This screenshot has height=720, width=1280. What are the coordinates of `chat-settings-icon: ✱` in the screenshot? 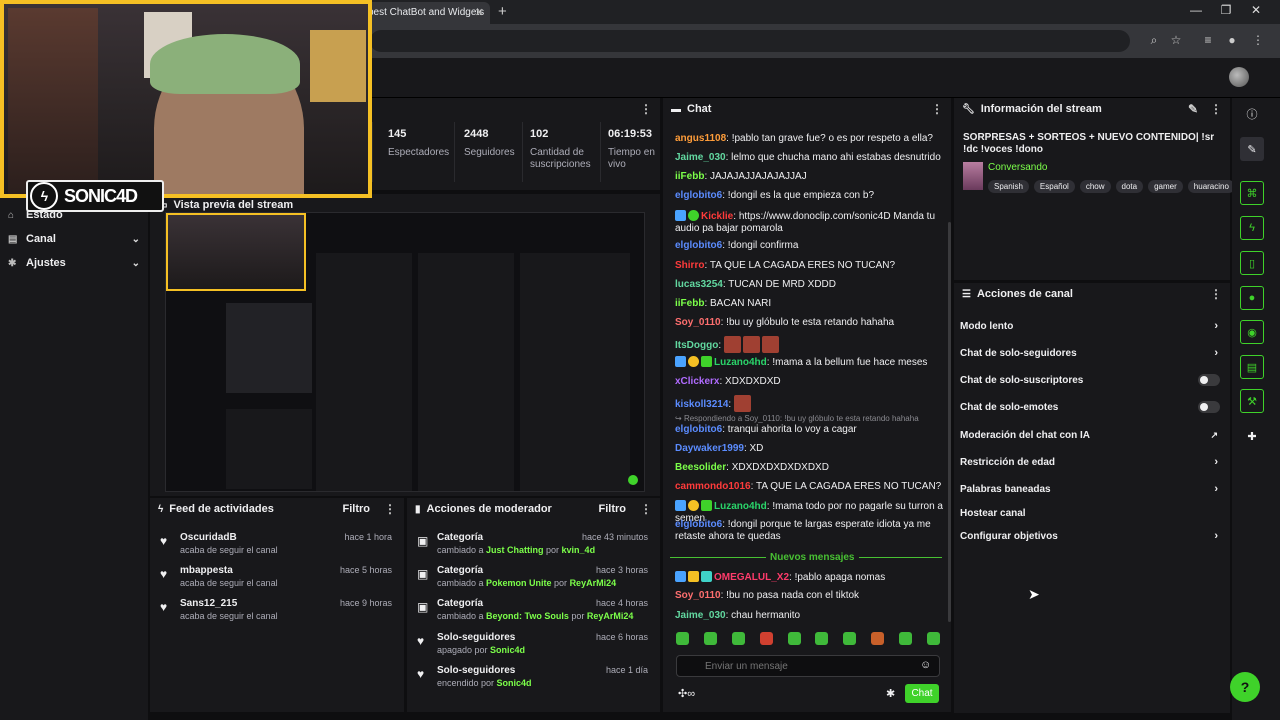 It's located at (890, 693).